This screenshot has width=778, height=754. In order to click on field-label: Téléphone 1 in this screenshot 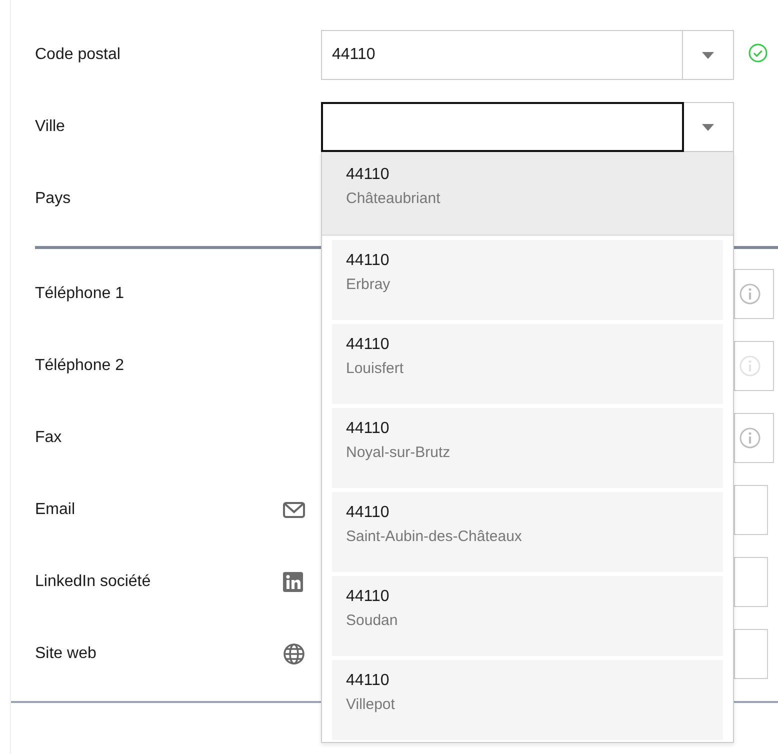, I will do `click(79, 294)`.